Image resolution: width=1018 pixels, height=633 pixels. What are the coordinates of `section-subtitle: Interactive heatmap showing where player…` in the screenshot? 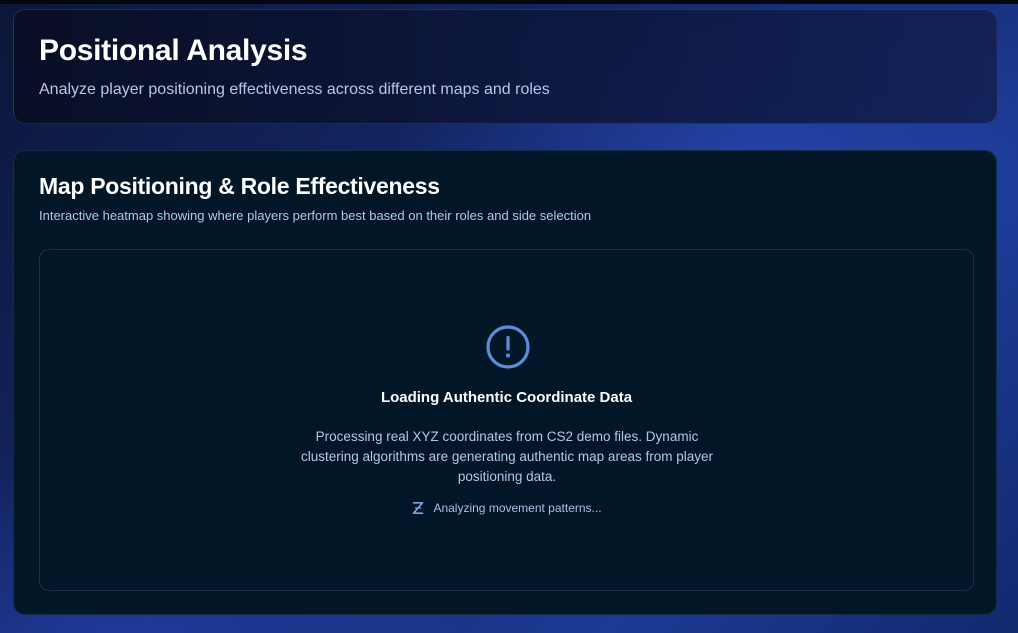 It's located at (315, 215).